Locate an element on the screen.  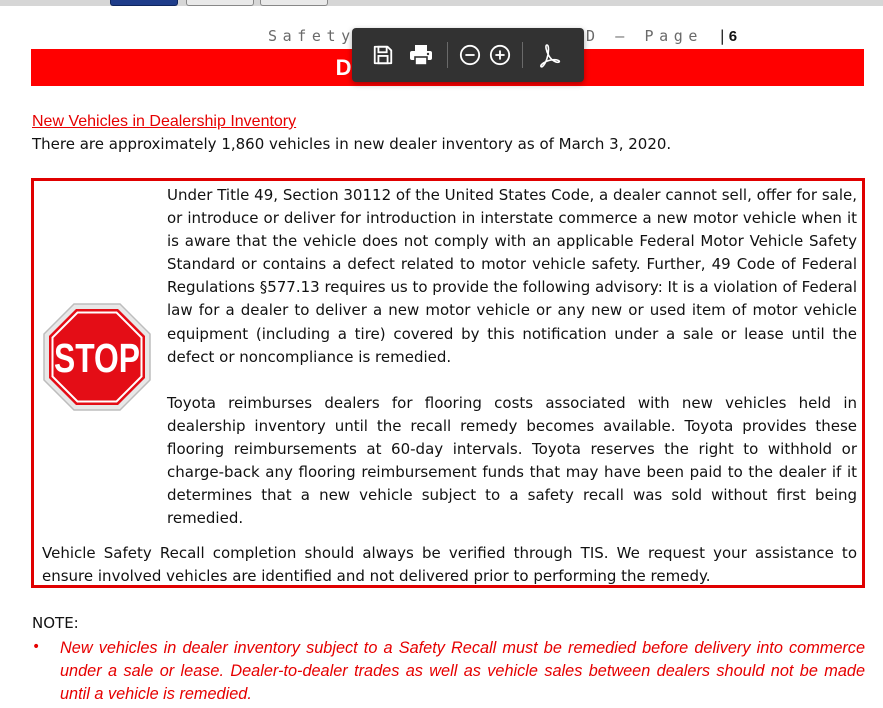
print-icon is located at coordinates (421, 55).